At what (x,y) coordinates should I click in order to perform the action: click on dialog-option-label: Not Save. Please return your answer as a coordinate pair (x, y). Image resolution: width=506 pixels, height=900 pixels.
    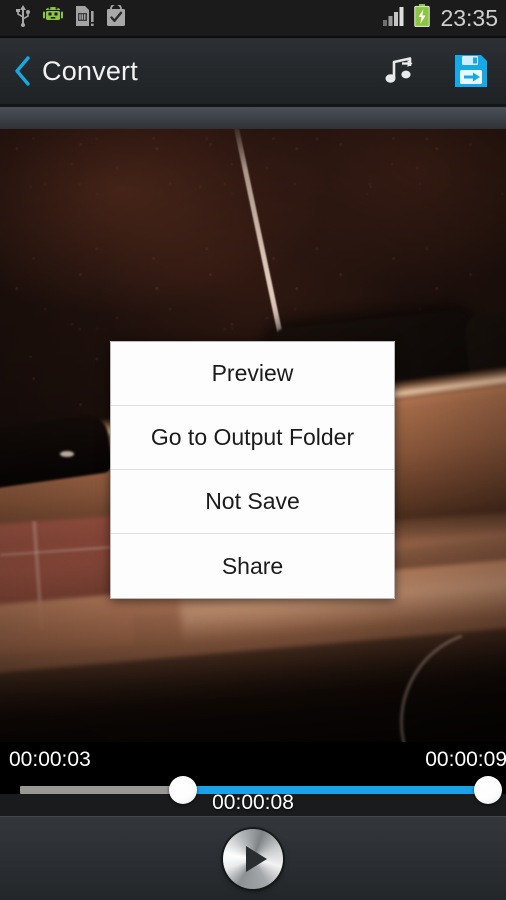
    Looking at the image, I should click on (252, 501).